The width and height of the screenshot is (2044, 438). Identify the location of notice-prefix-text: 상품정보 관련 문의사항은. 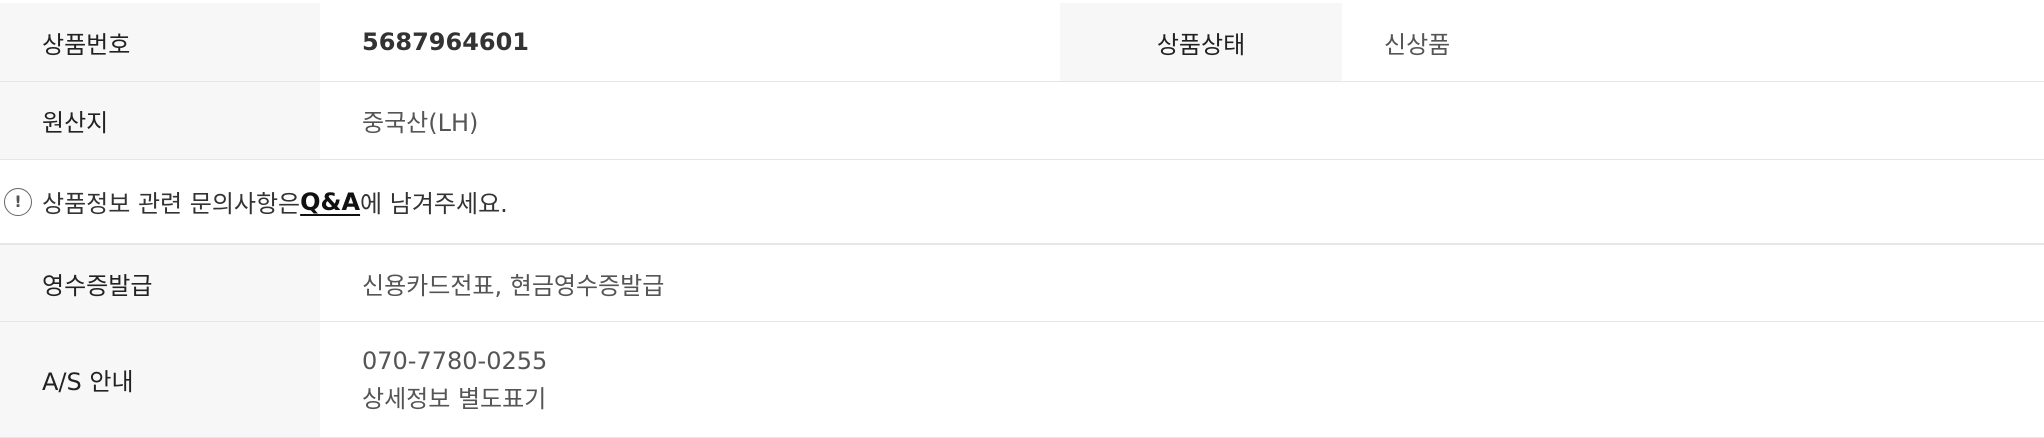
(171, 204).